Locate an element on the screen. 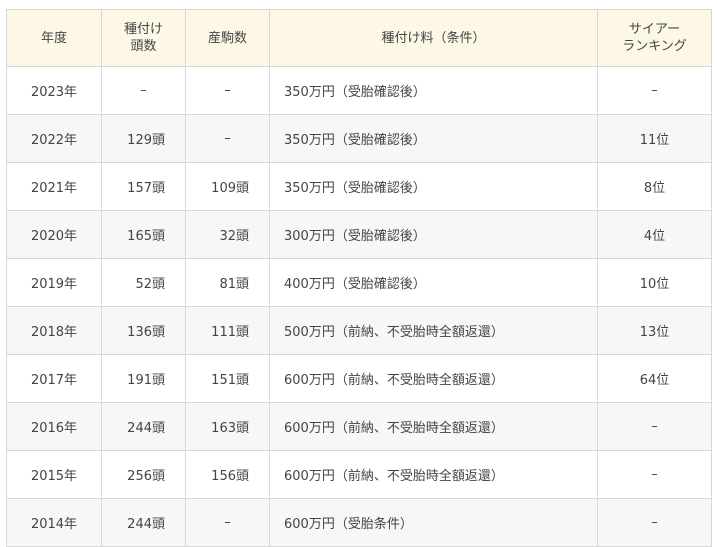 This screenshot has width=717, height=547. table-row: 2019年 52頭 81頭 400万円（受胎確認後） 10位 is located at coordinates (359, 282).